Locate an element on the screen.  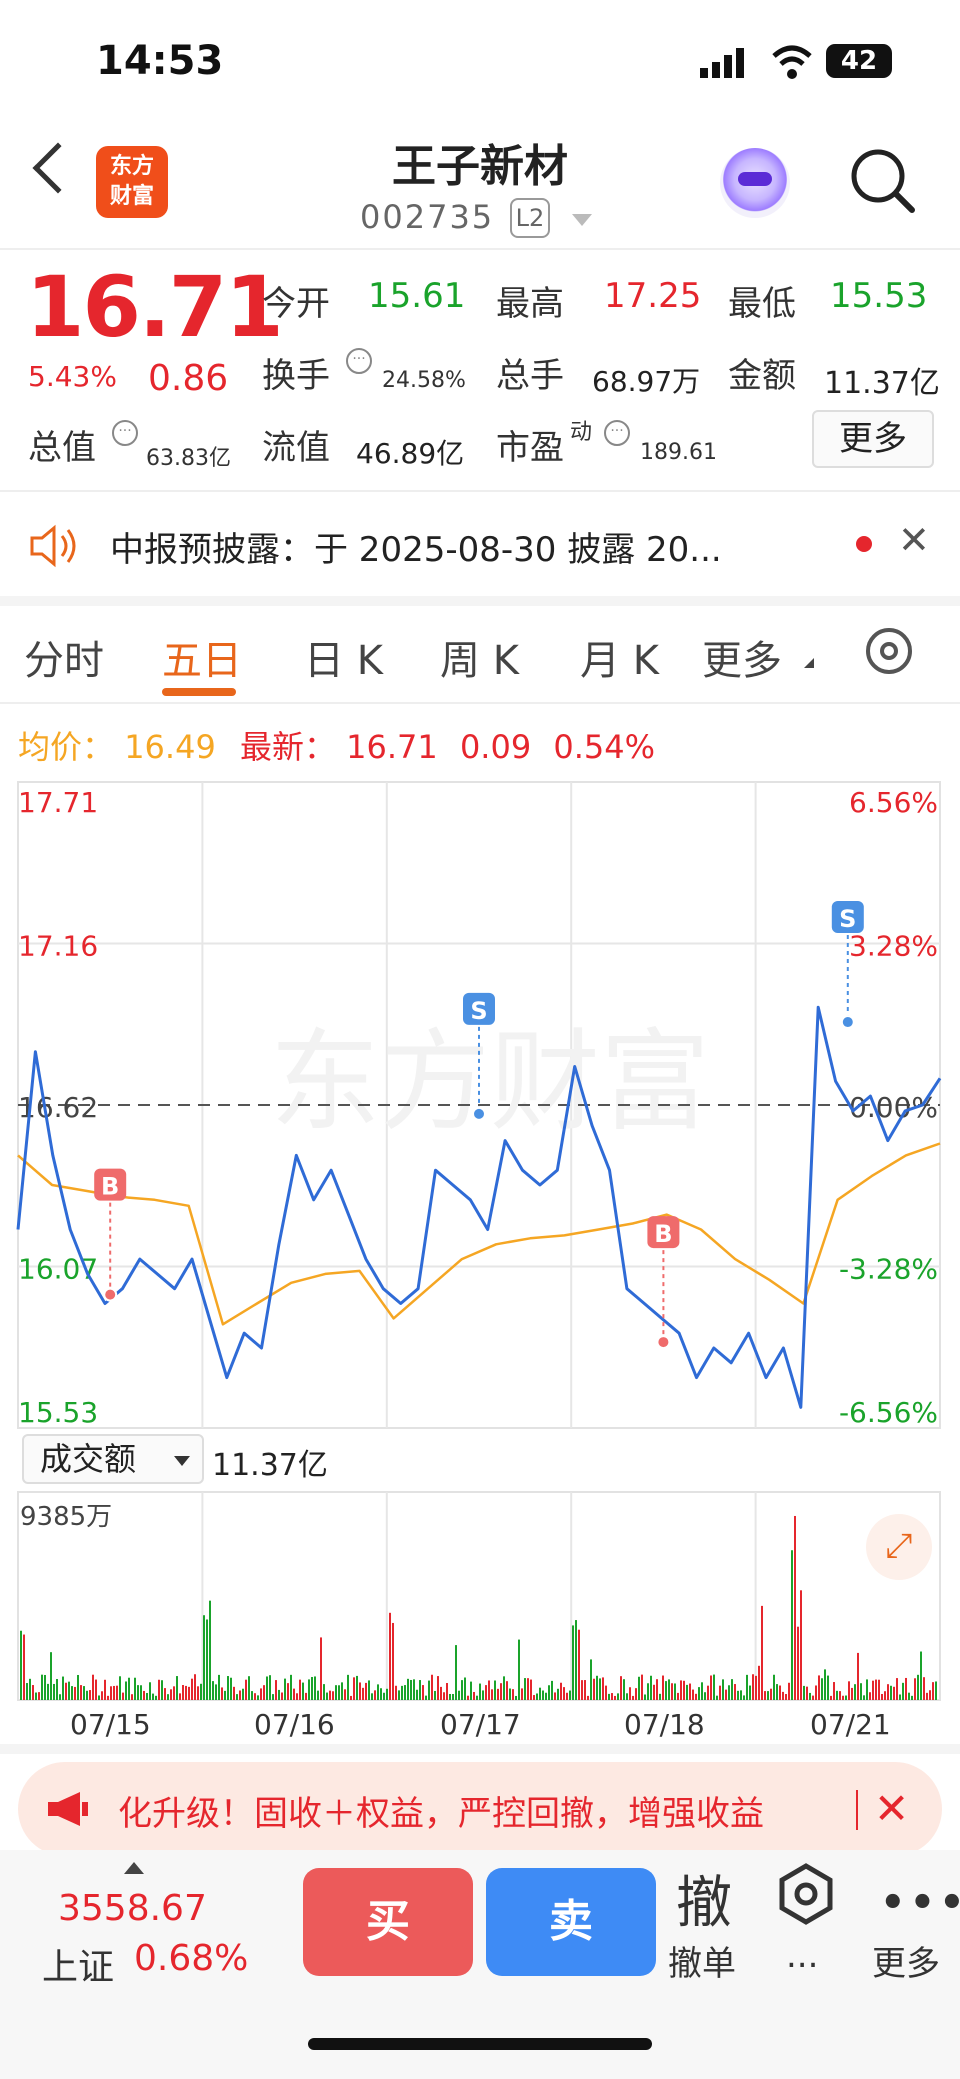
cancel-order-icon: 撤 is located at coordinates (704, 1898).